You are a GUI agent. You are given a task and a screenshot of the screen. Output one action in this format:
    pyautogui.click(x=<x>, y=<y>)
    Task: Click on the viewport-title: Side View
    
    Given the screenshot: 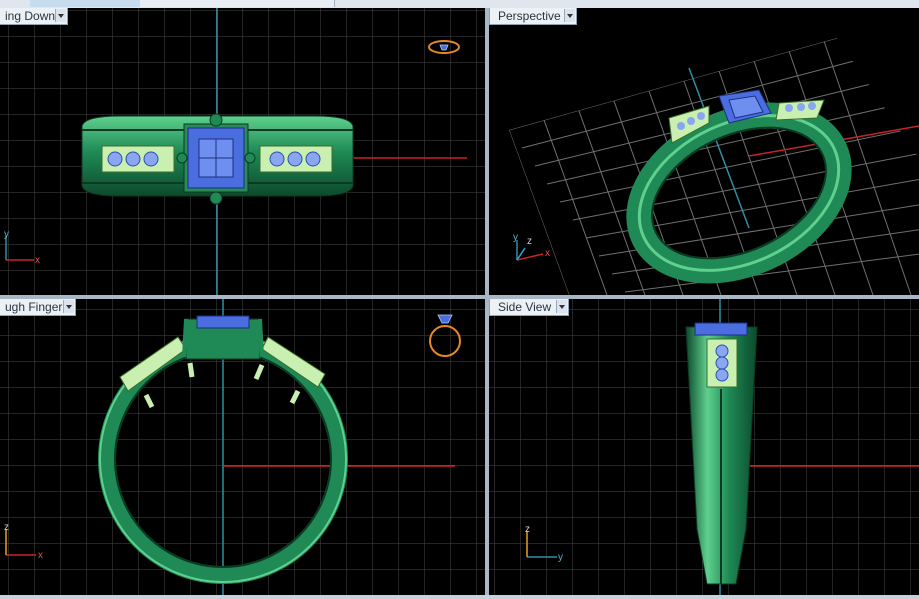 What is the action you would take?
    pyautogui.click(x=525, y=307)
    